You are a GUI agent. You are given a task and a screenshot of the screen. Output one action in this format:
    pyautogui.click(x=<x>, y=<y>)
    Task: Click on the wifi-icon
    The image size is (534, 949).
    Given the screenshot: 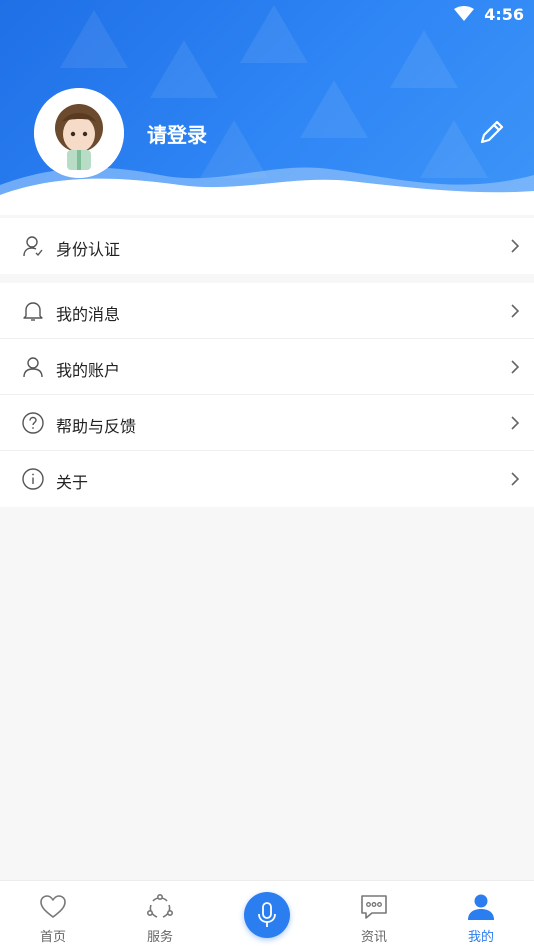 What is the action you would take?
    pyautogui.click(x=464, y=13)
    